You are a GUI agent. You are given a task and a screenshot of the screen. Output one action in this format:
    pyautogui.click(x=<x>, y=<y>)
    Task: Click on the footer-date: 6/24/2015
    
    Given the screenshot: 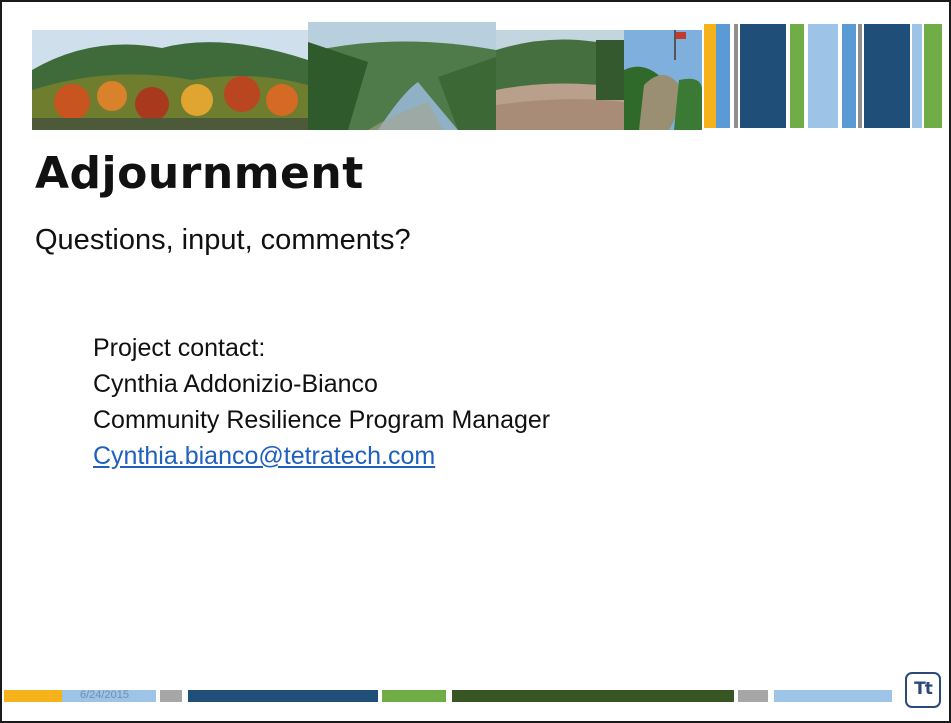 What is the action you would take?
    pyautogui.click(x=104, y=695)
    